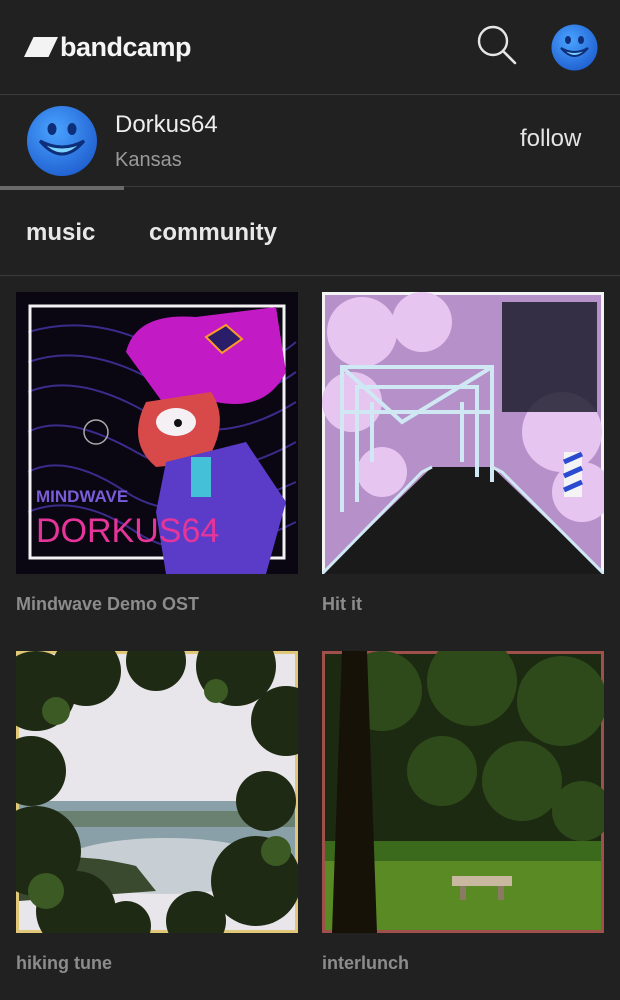  I want to click on svg-text: DORKUS64, so click(127, 531).